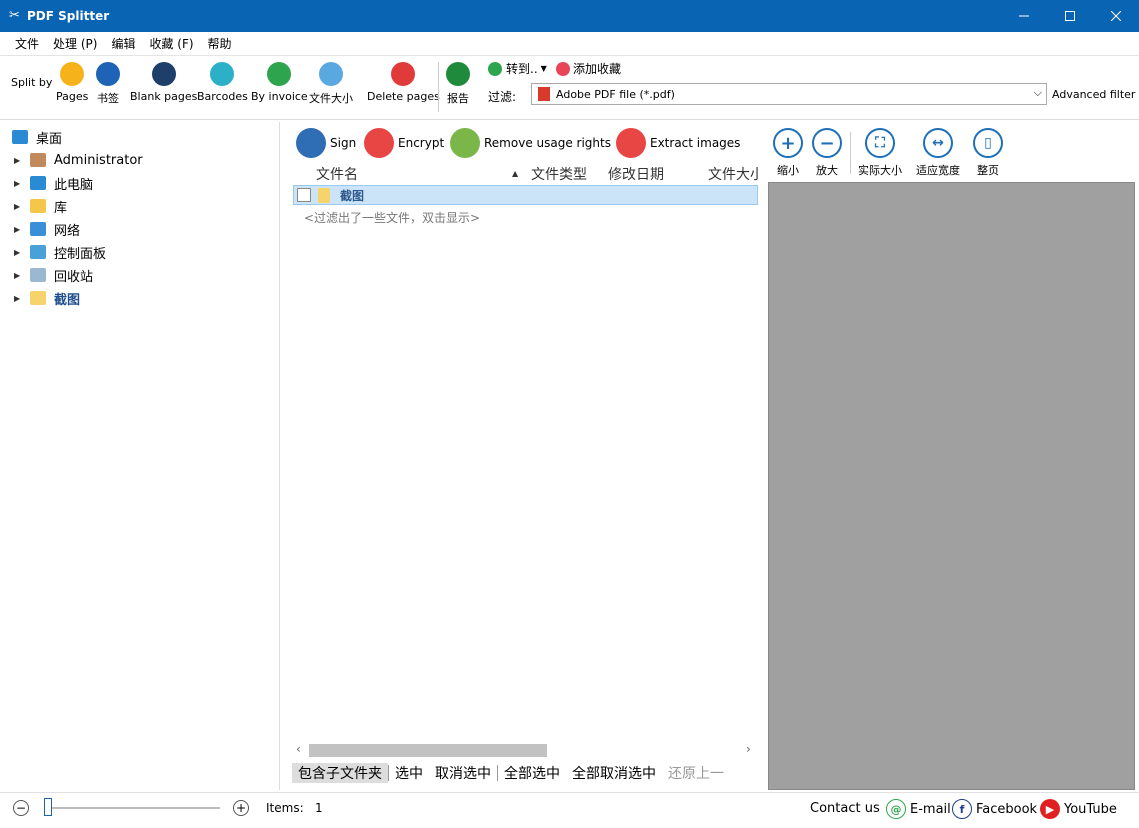 The height and width of the screenshot is (828, 1139). What do you see at coordinates (1050, 809) in the screenshot?
I see `youtube-icon: ▶` at bounding box center [1050, 809].